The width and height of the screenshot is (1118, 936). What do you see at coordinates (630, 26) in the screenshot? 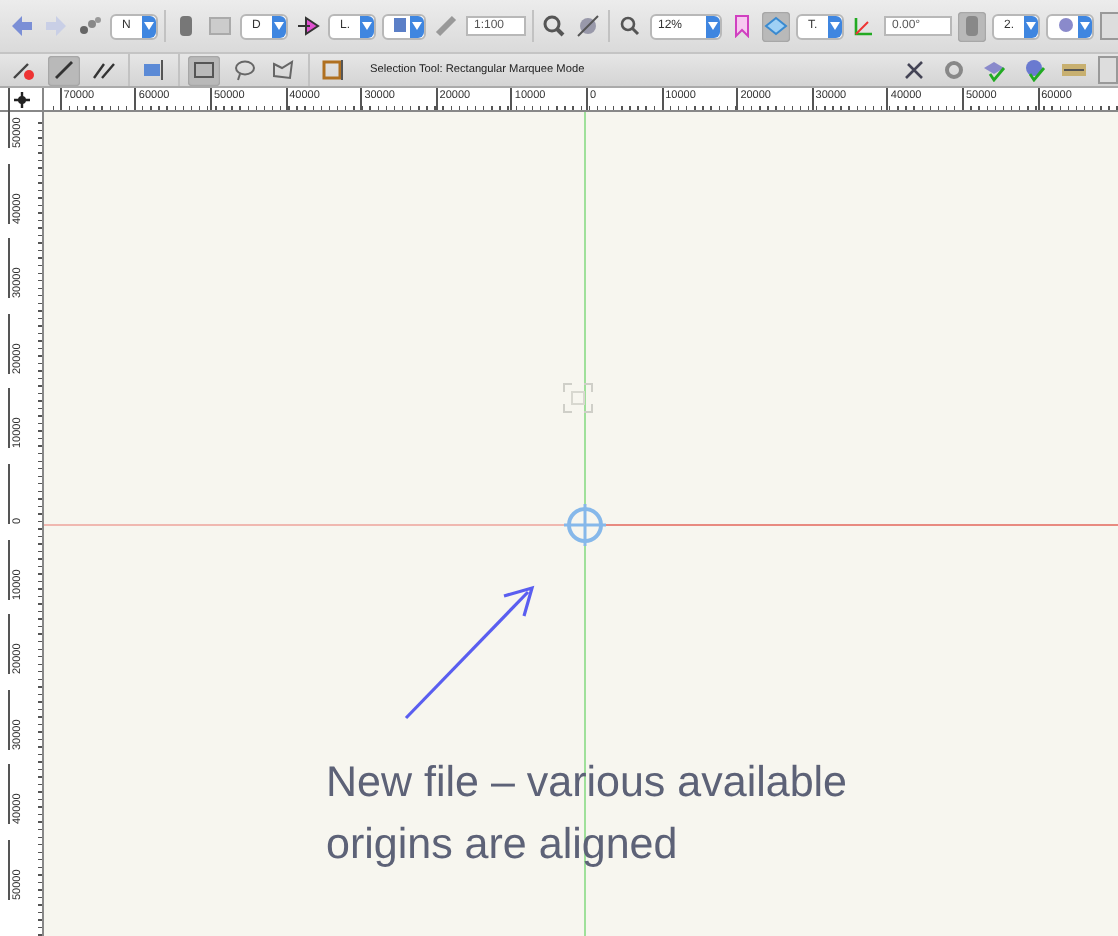
I see `zoom-icon` at bounding box center [630, 26].